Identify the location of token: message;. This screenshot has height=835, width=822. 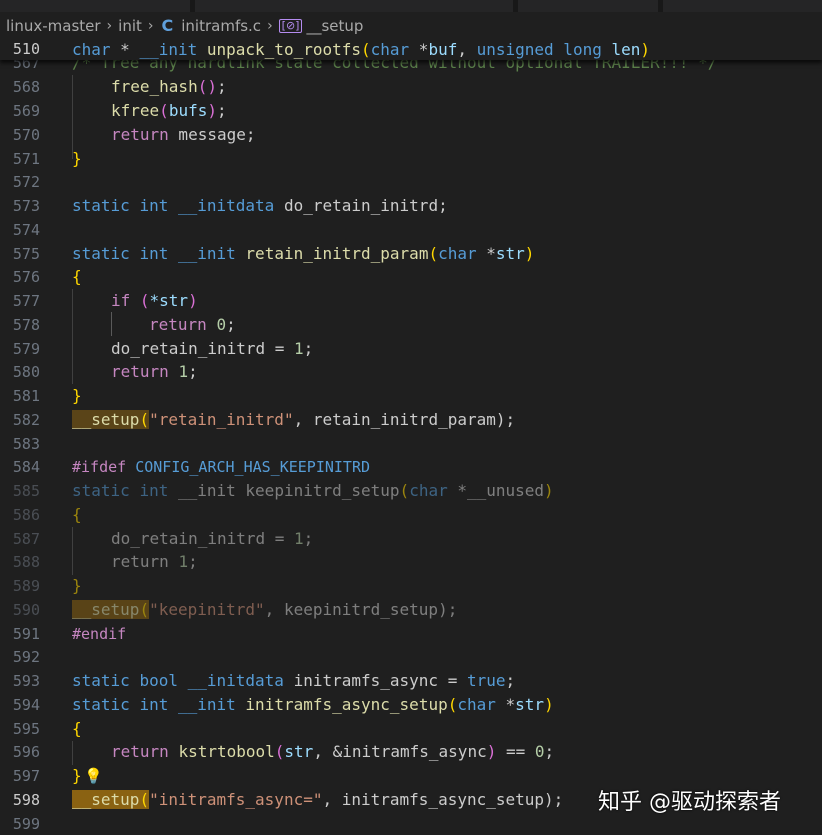
(212, 134).